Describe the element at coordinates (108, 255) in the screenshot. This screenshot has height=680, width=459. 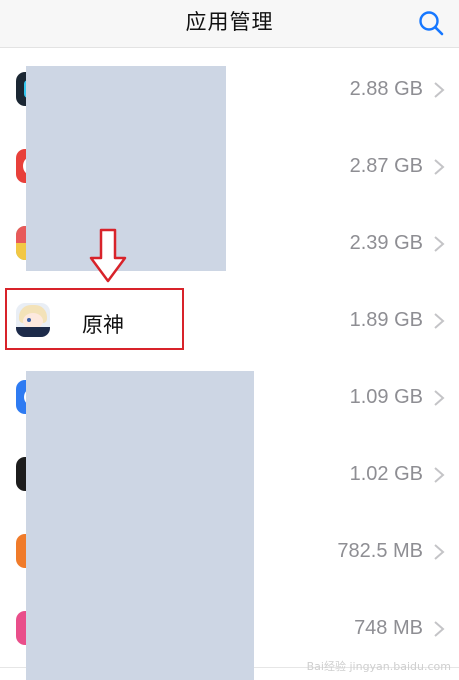
I see `down-arrow-annotation` at that location.